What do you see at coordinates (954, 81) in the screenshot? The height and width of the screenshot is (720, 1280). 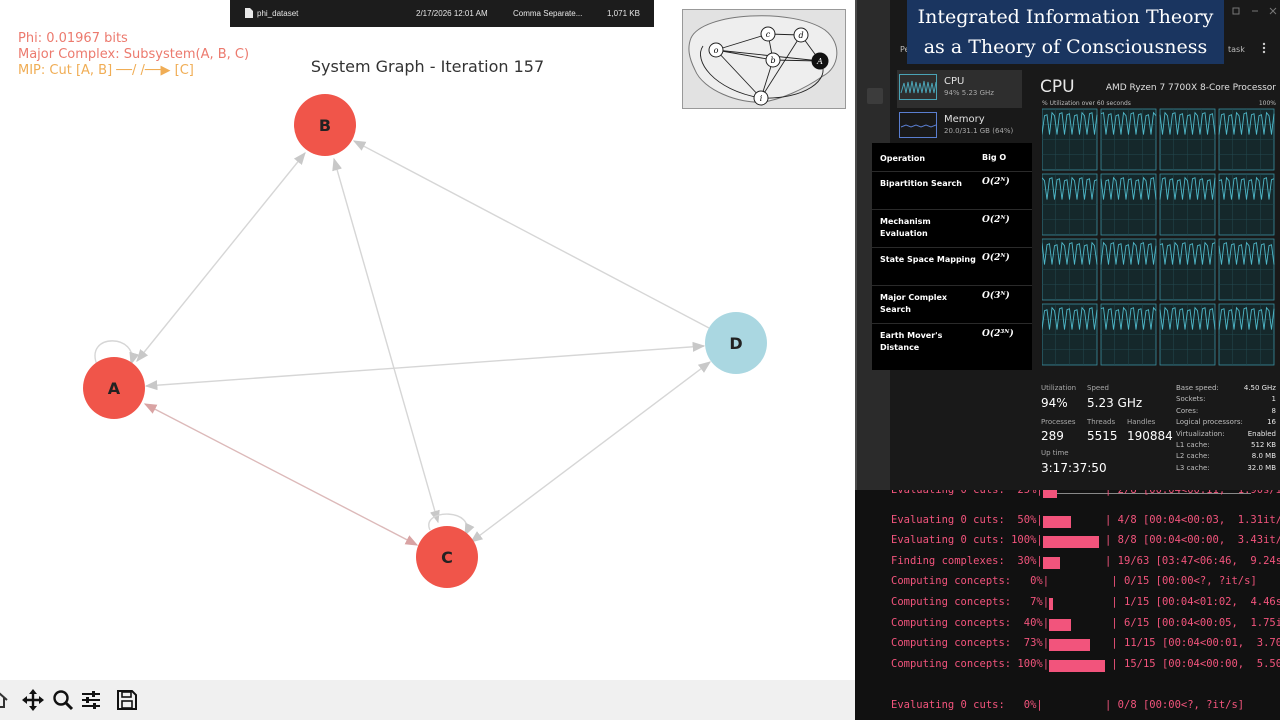 I see `sidebar-cpu-title: CPU` at bounding box center [954, 81].